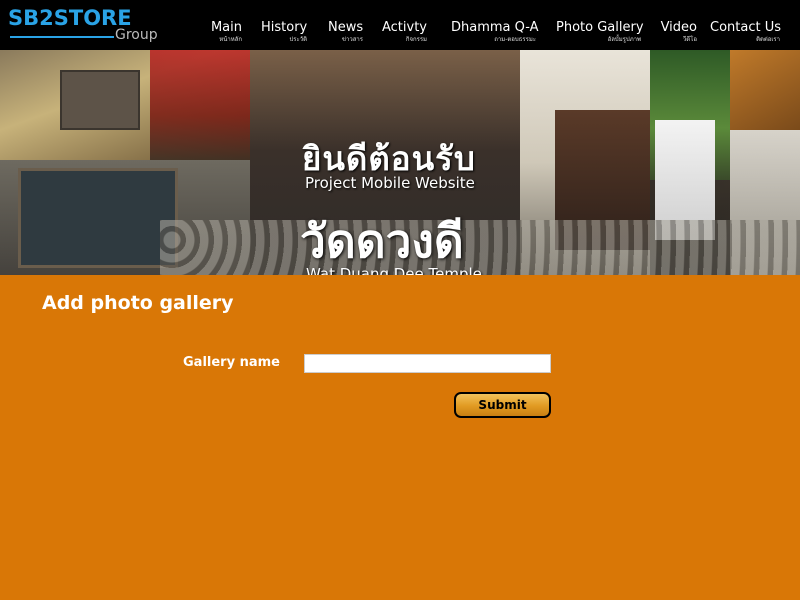 Image resolution: width=800 pixels, height=600 pixels. I want to click on nav-item-sublabel: วีดีโอ, so click(689, 39).